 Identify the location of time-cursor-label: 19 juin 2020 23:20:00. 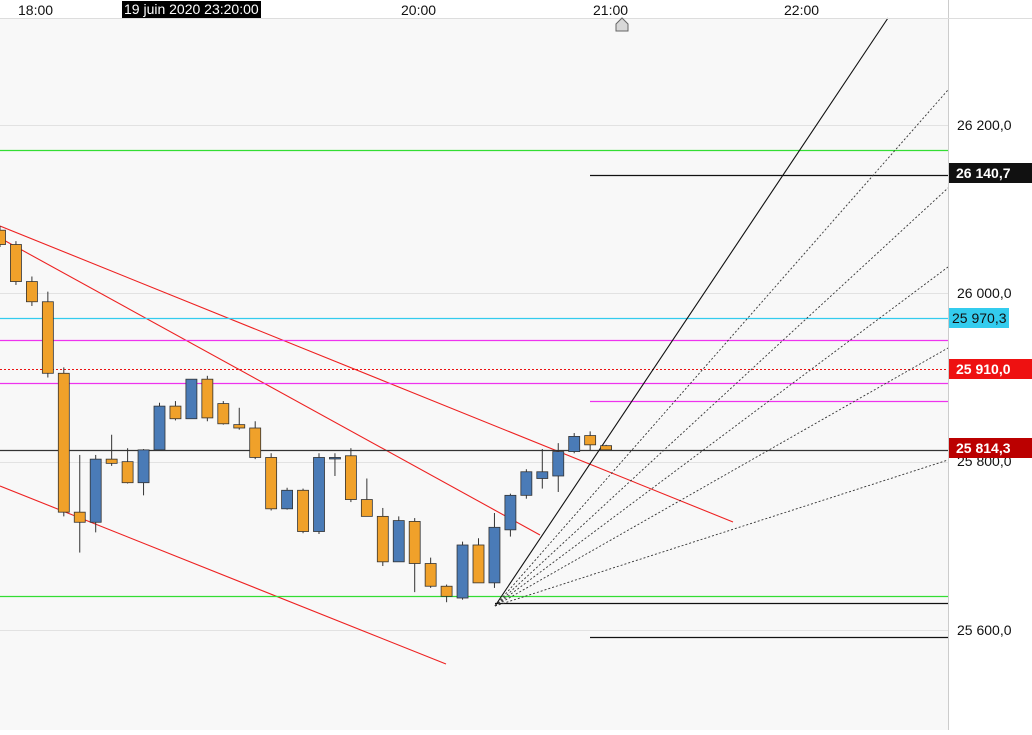
(191, 9).